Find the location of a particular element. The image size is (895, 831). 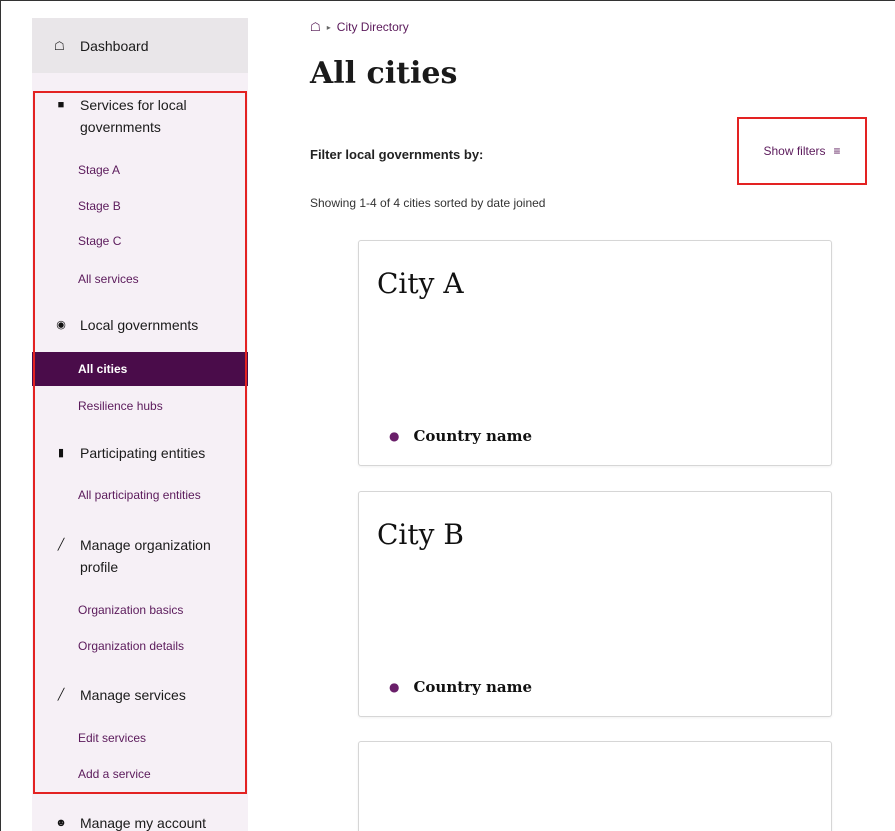

sliders-icon: ≡ is located at coordinates (837, 151).